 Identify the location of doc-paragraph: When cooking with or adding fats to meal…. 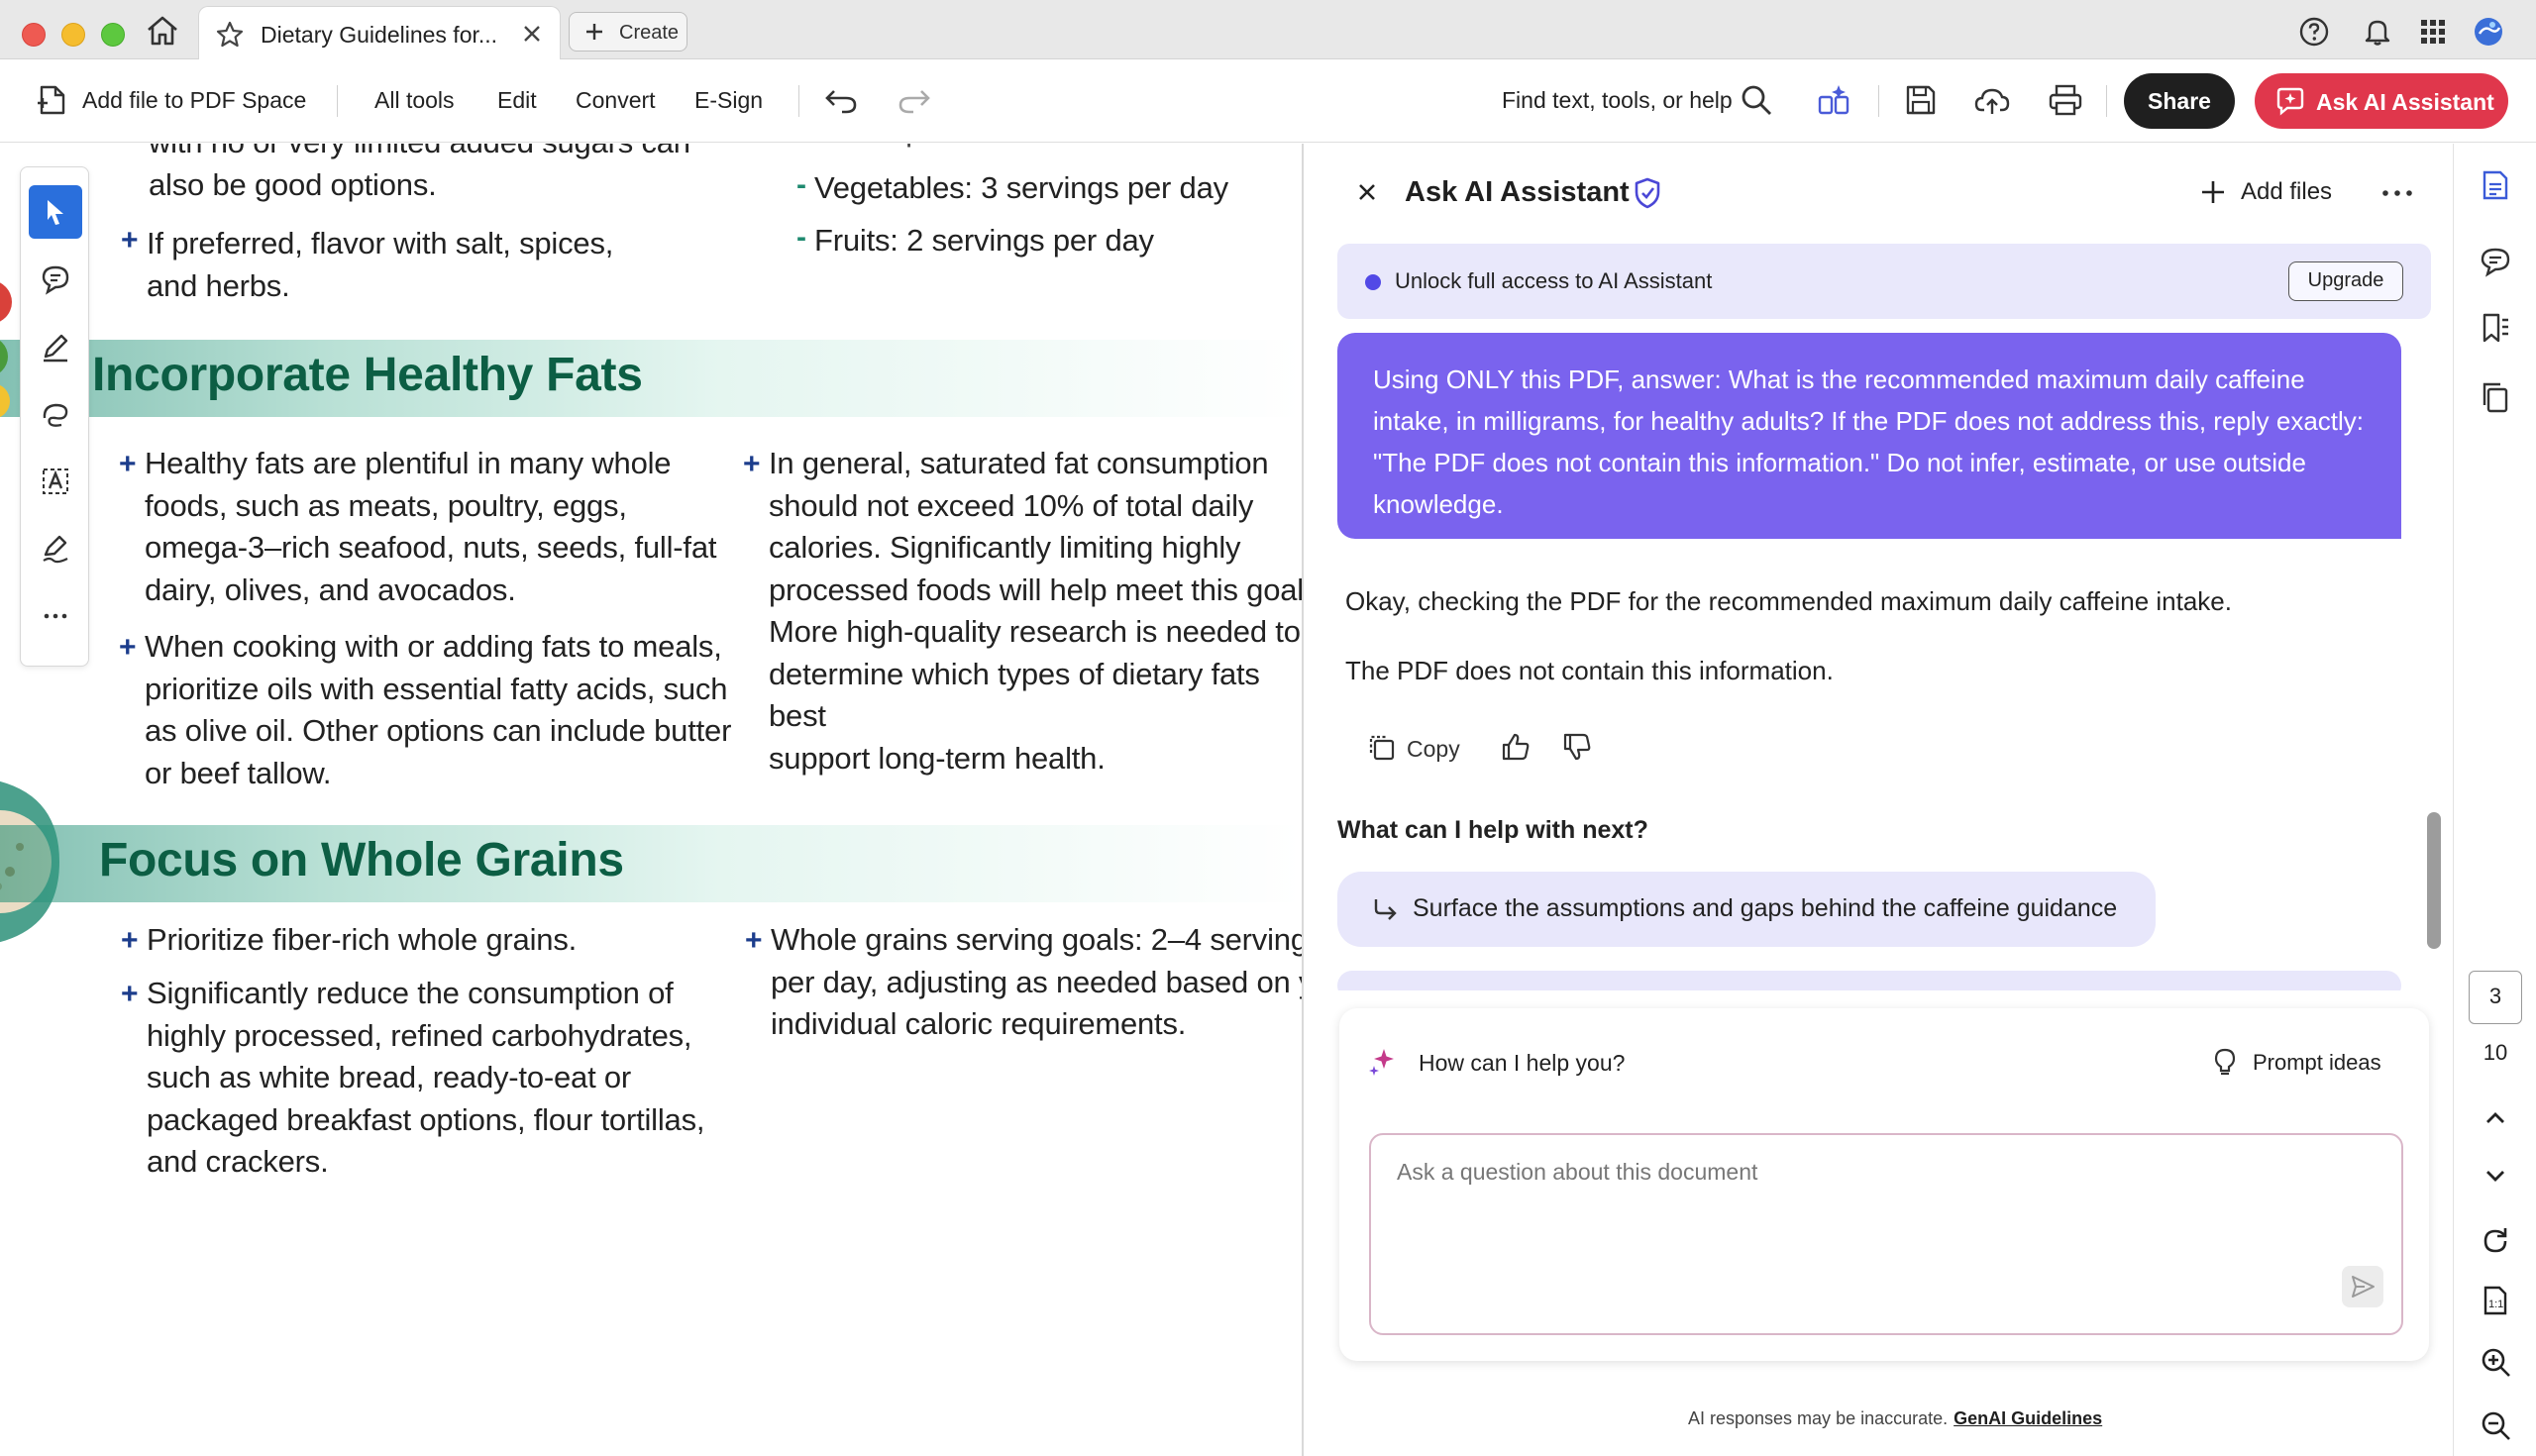
(452, 710).